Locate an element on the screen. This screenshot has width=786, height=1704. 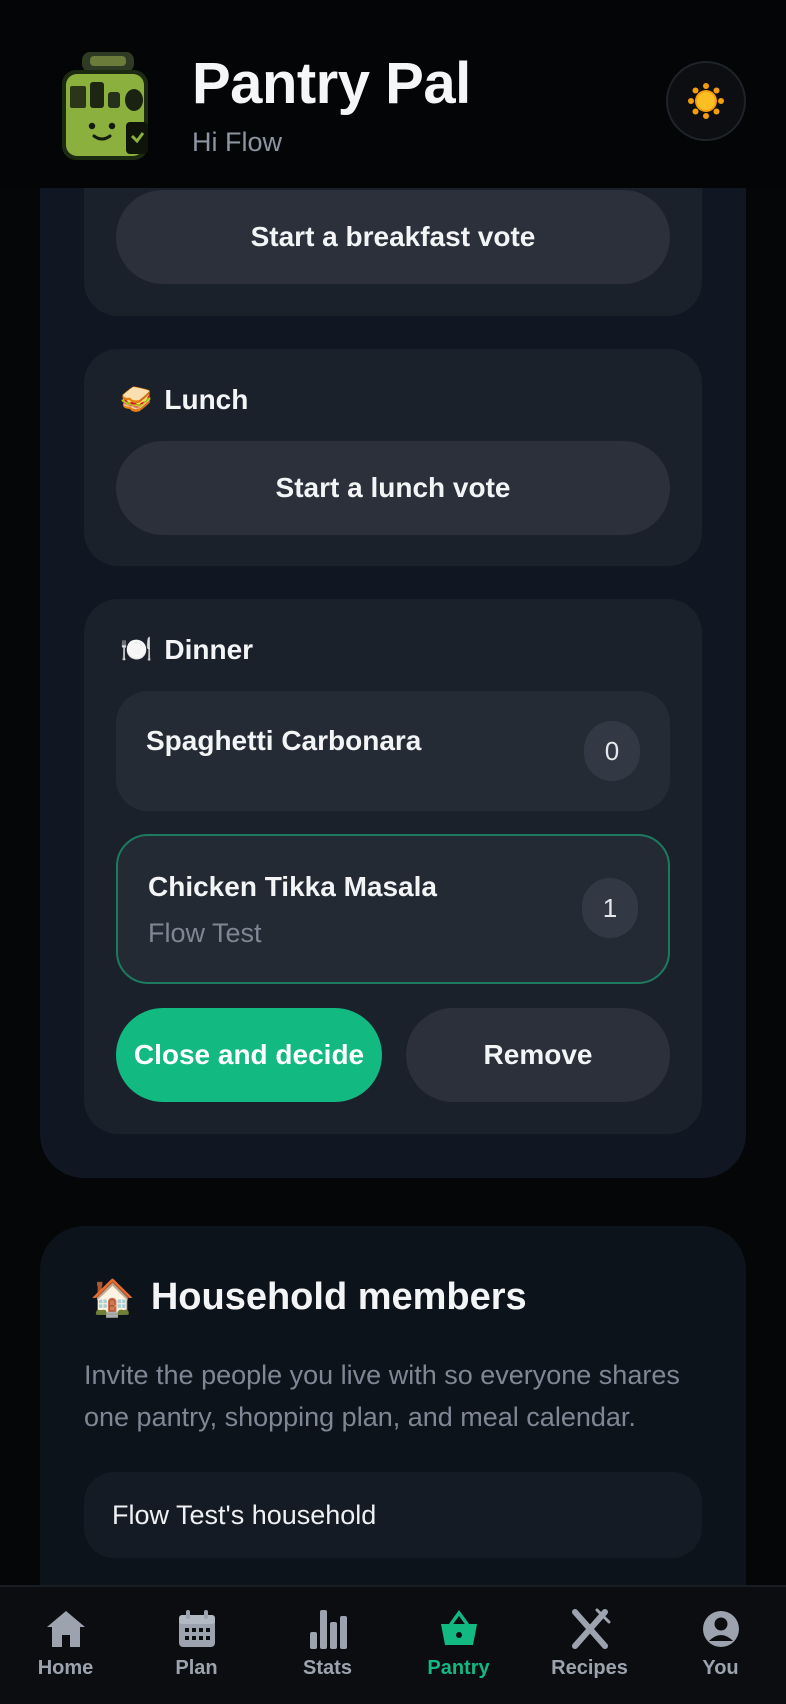
plate-icon: 🍽️ is located at coordinates (136, 650).